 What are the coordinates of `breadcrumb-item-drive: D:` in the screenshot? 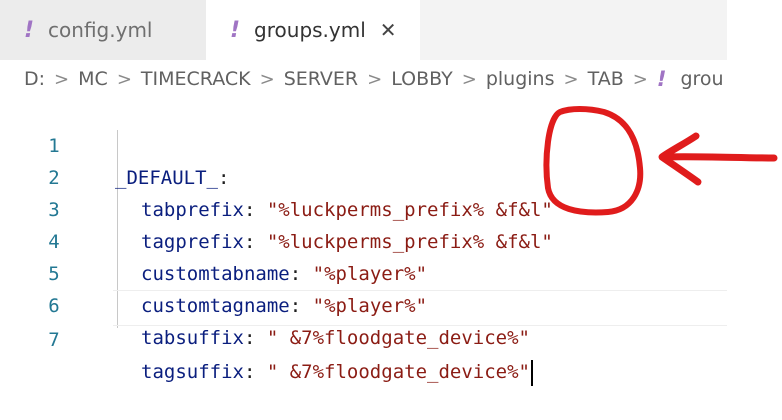 It's located at (34, 79).